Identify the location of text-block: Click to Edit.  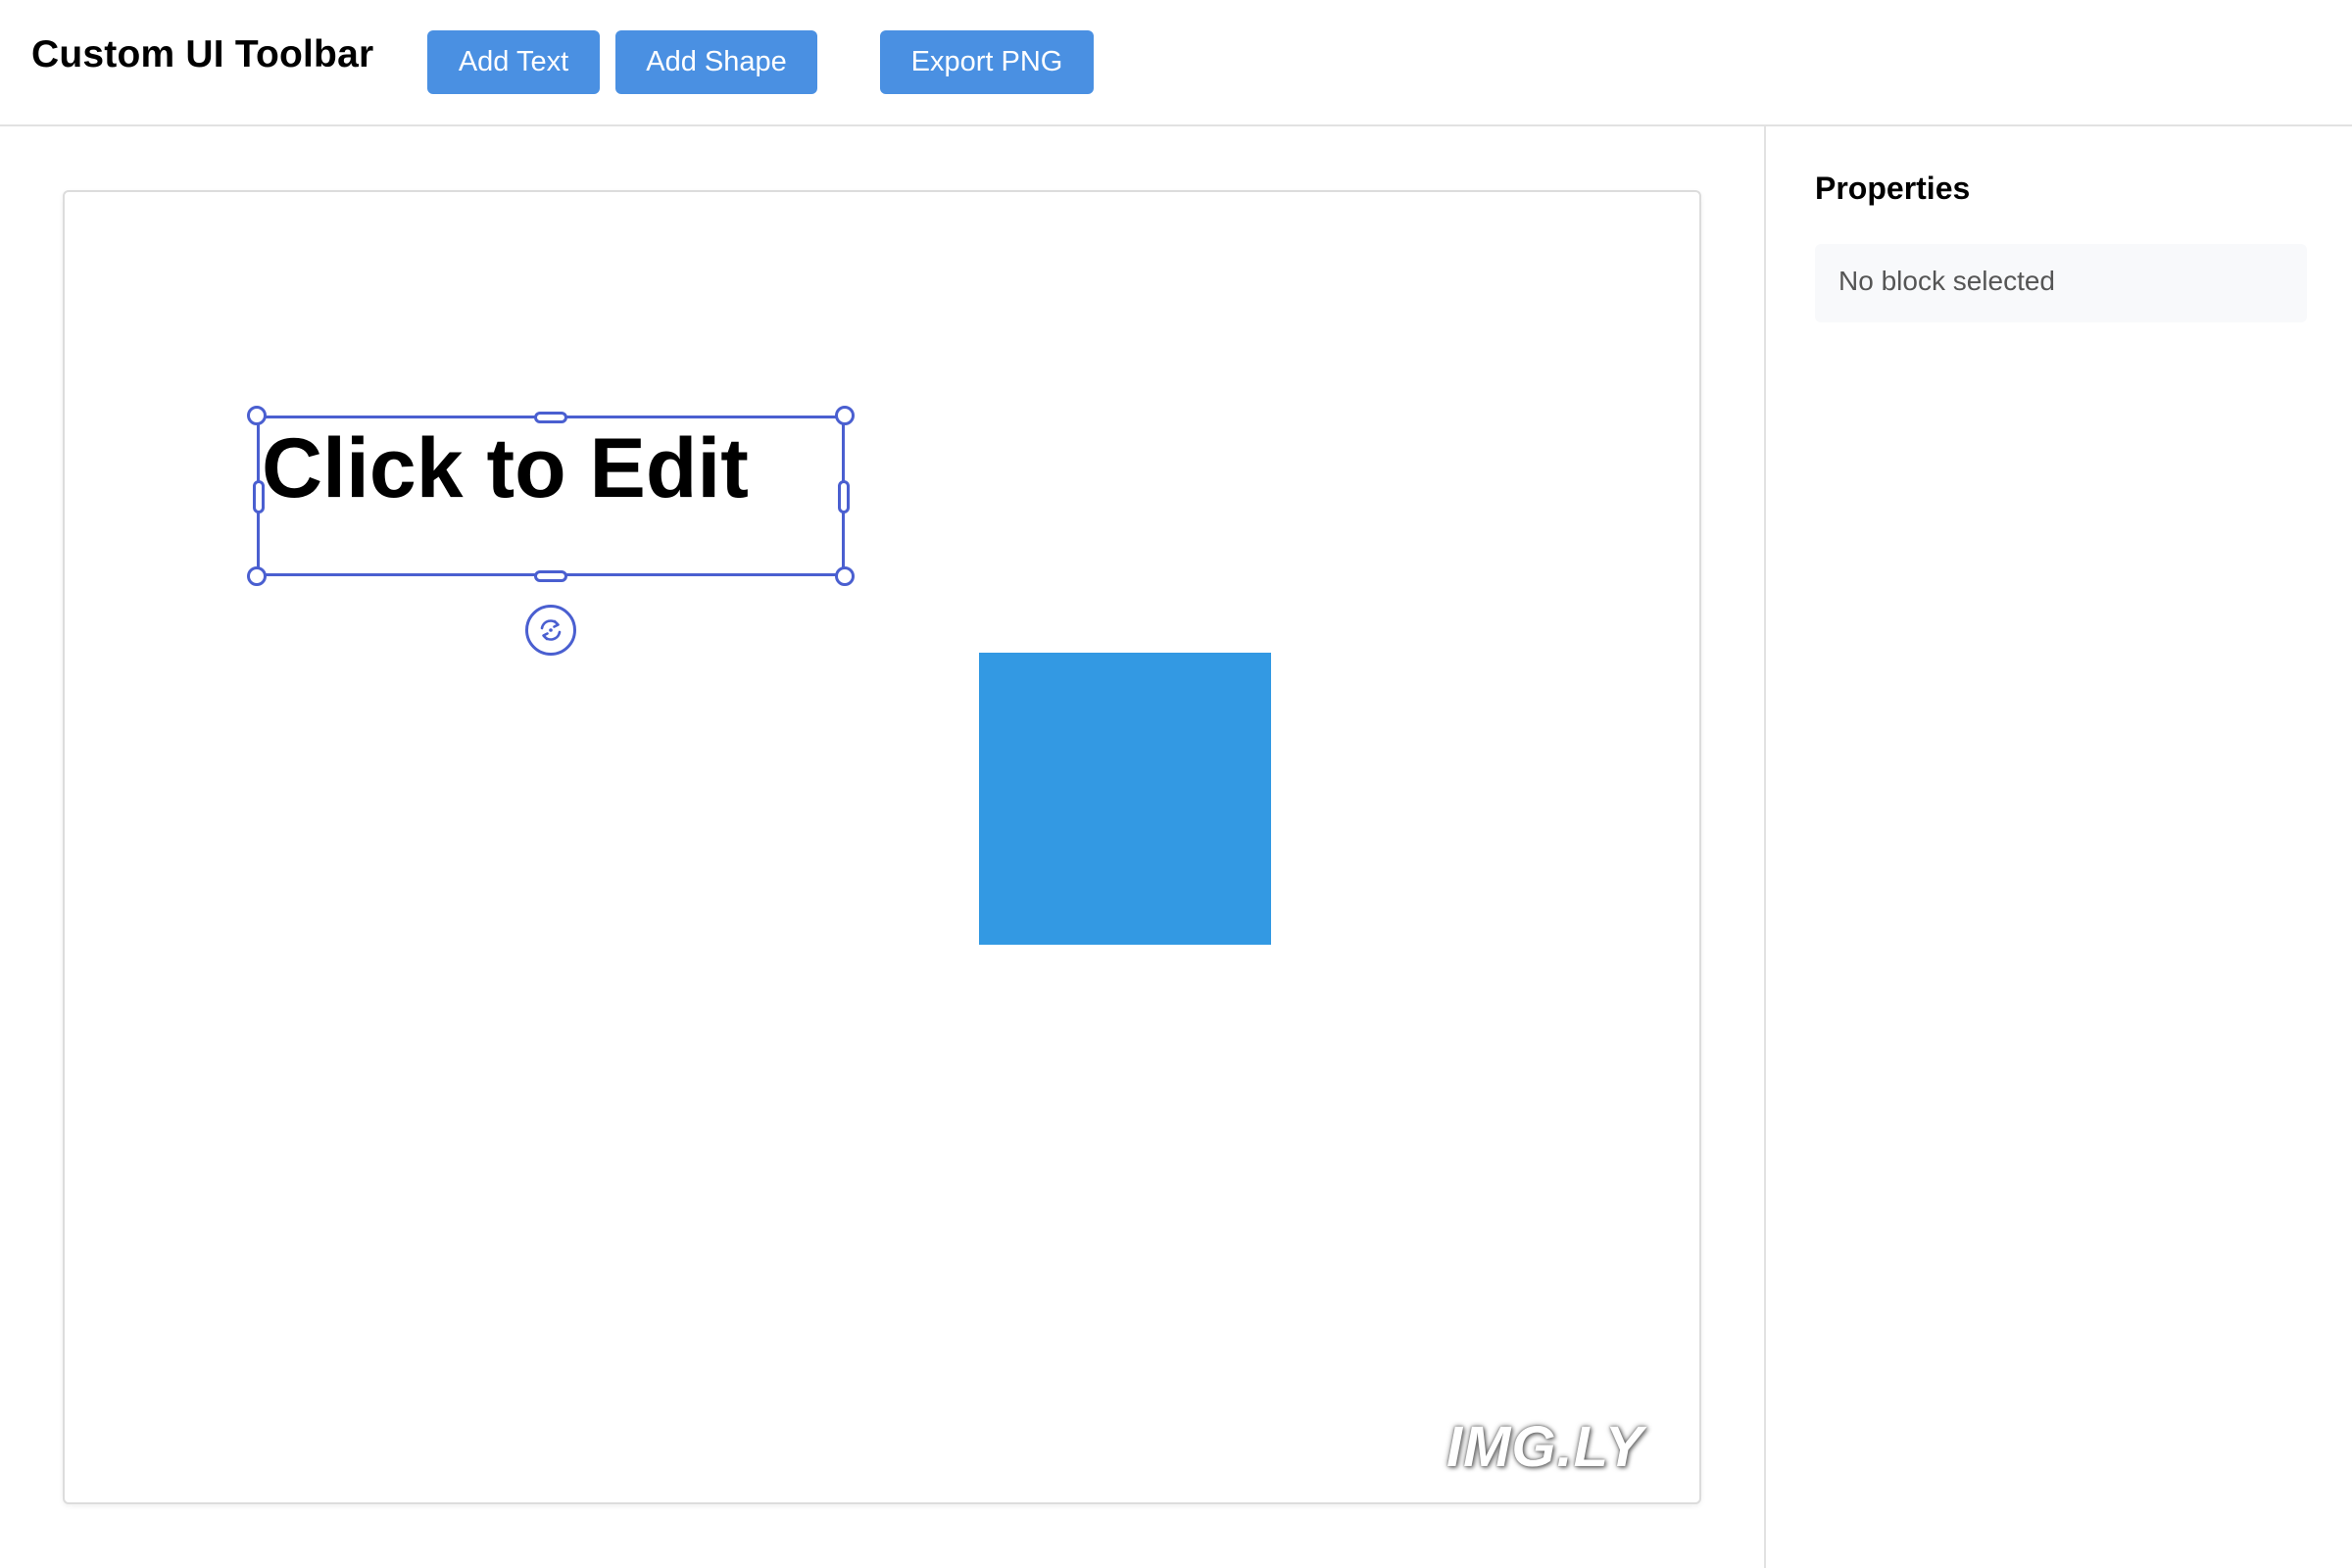
(551, 496).